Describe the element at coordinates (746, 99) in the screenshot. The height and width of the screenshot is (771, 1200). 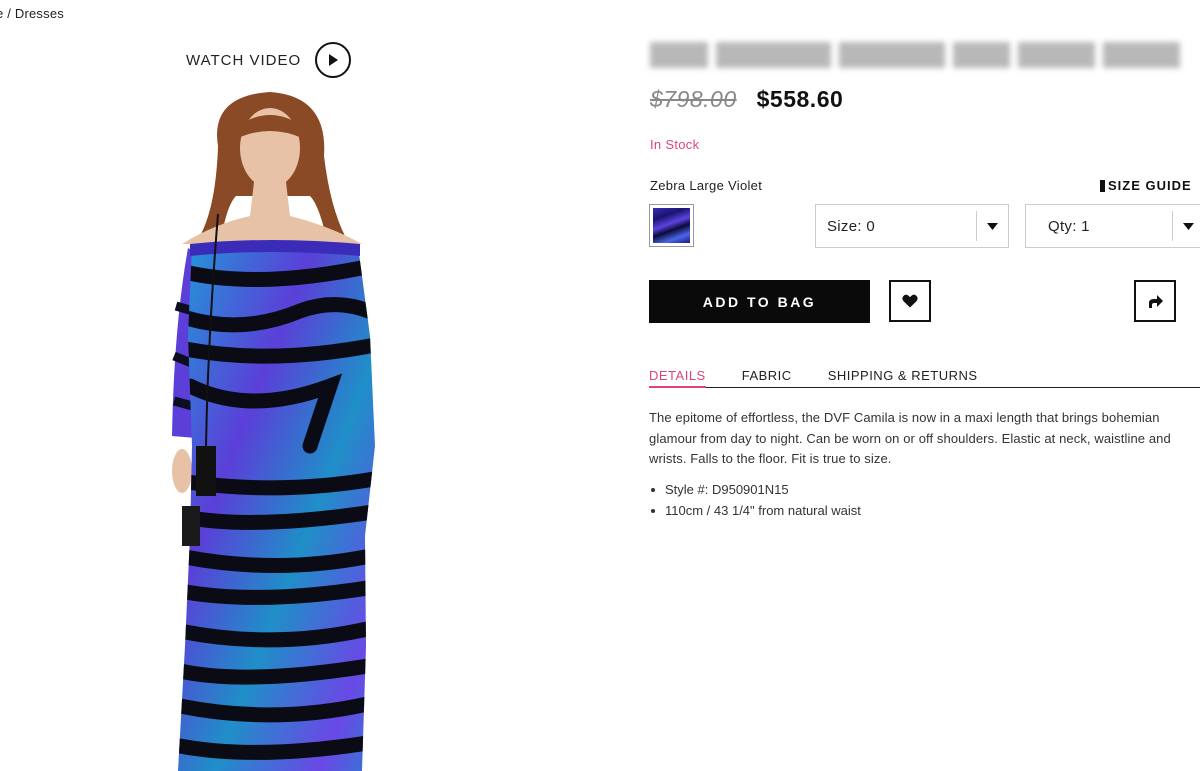
I see `price-block: $798.00 $558.60` at that location.